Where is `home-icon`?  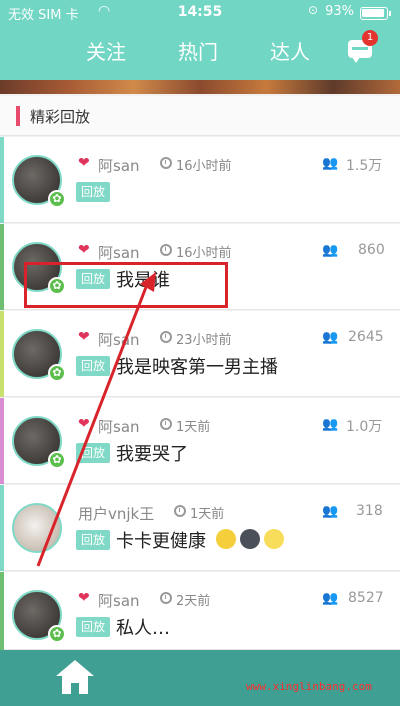 home-icon is located at coordinates (75, 678).